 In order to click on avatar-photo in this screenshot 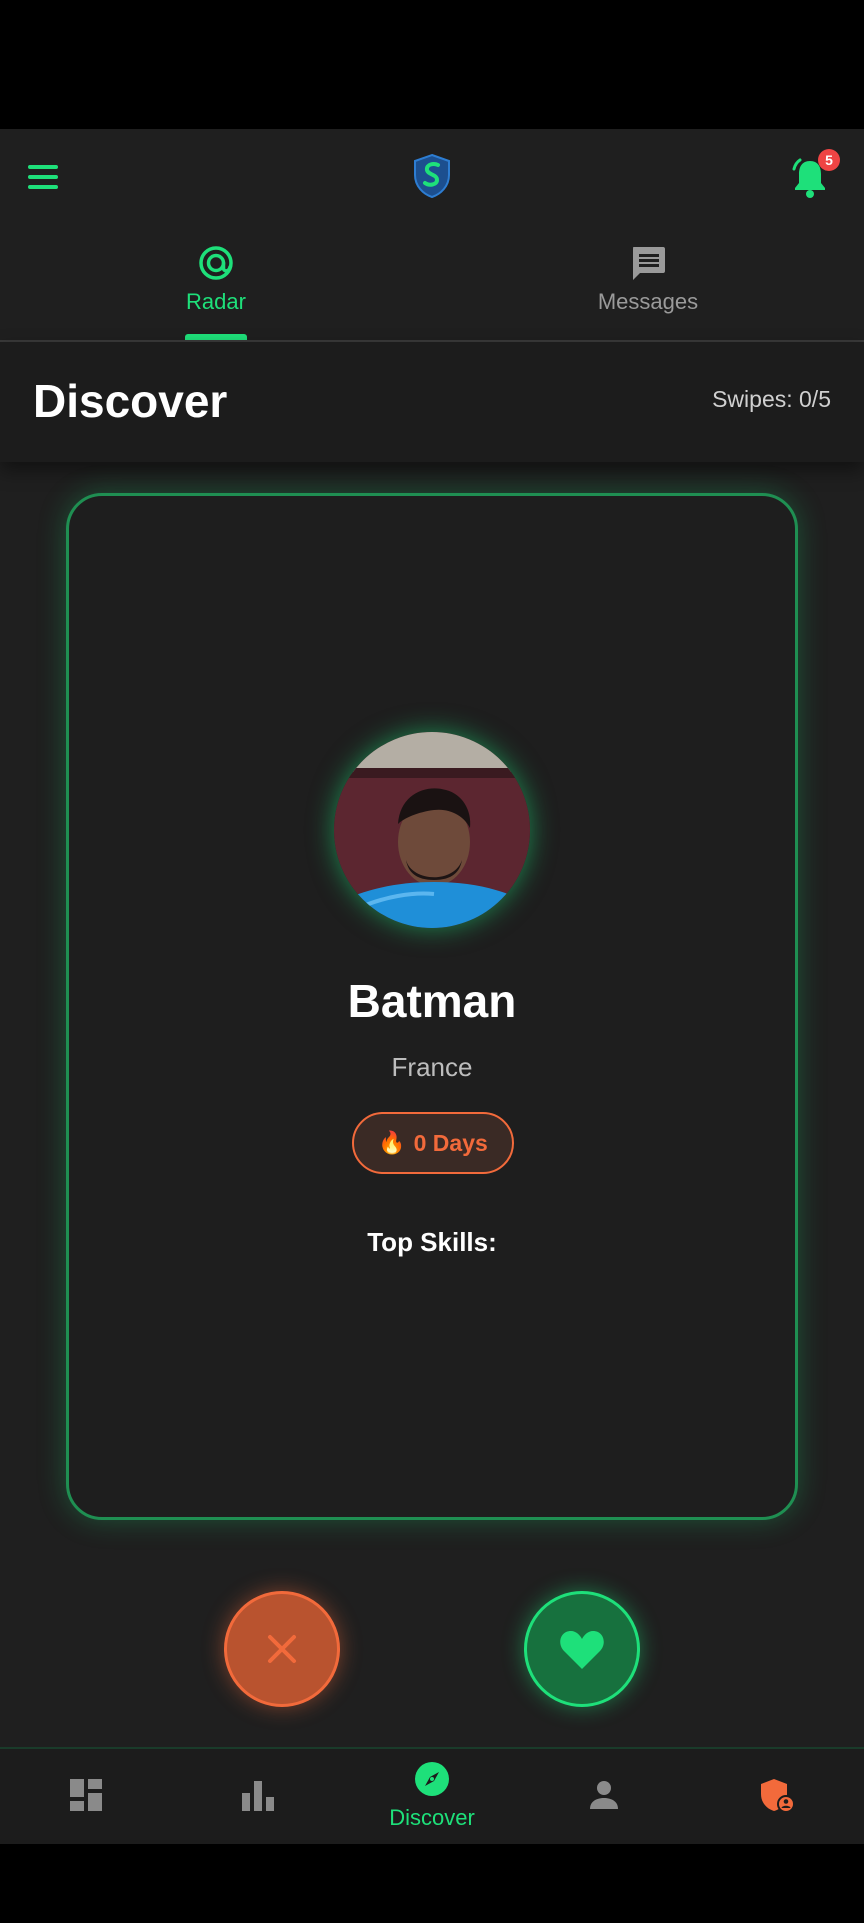, I will do `click(432, 830)`.